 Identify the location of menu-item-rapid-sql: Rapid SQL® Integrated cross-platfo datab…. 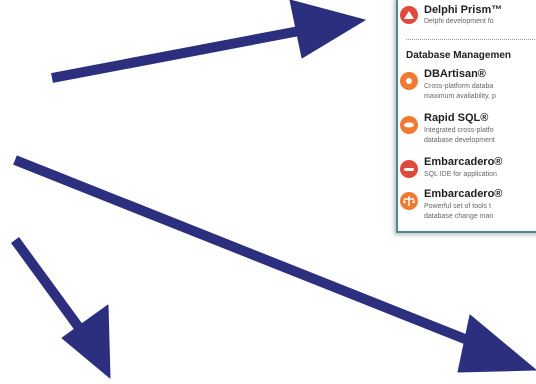
(467, 131).